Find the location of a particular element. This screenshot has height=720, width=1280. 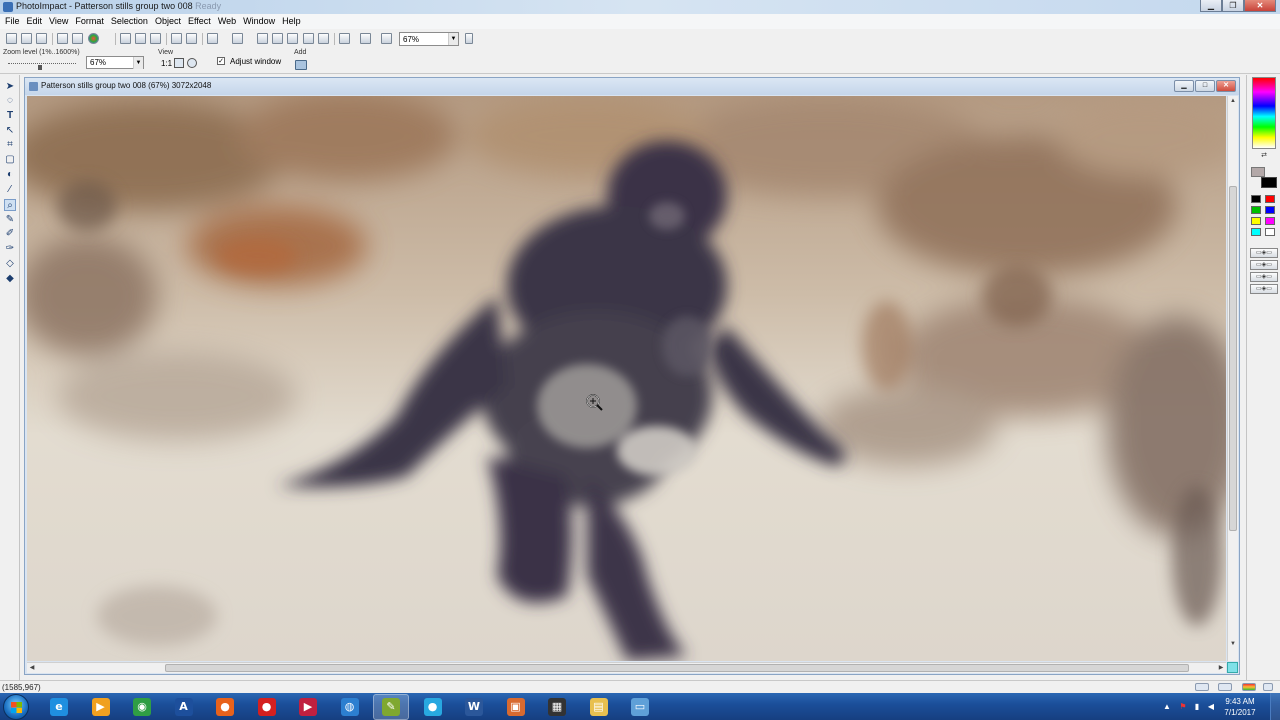

start-button is located at coordinates (16, 707).